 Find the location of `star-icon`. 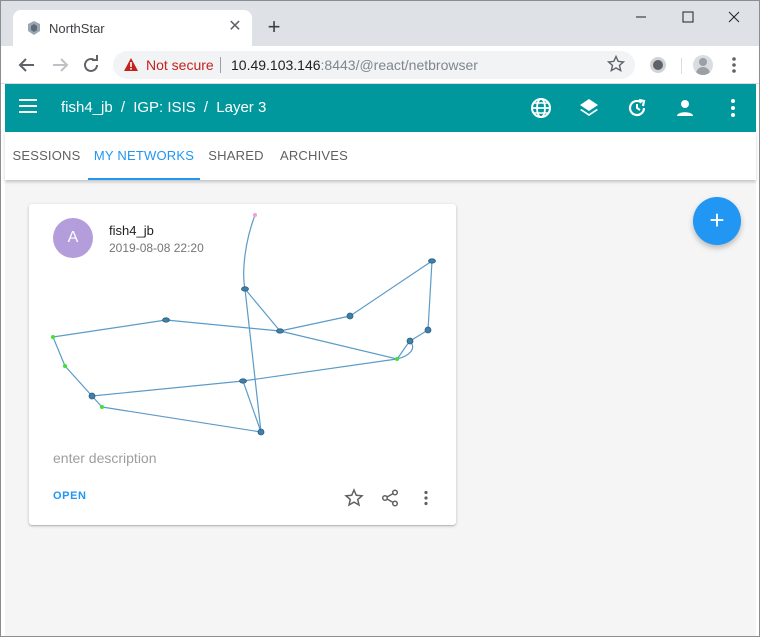

star-icon is located at coordinates (354, 498).